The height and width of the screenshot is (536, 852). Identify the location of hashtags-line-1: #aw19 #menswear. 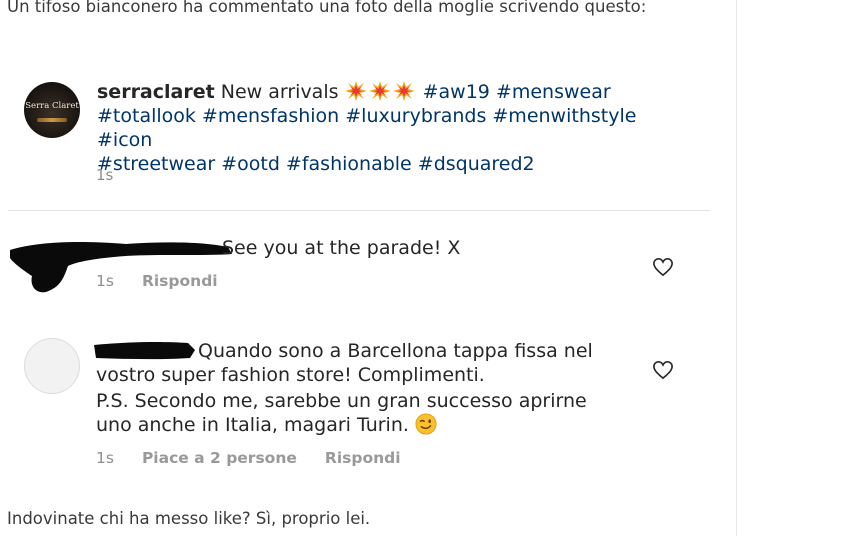
(517, 92).